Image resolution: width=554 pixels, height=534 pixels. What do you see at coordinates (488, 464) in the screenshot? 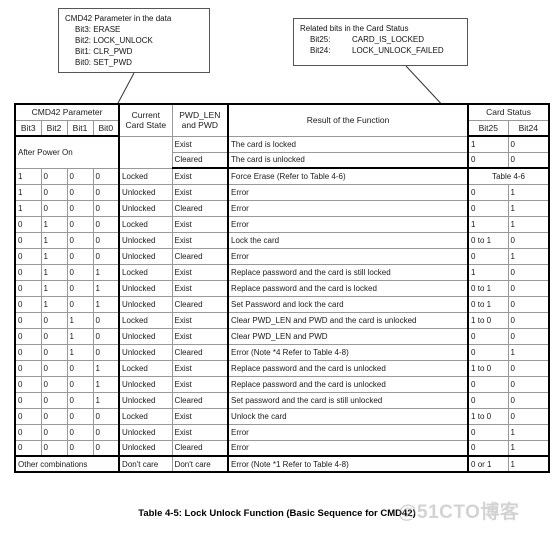
I see `cell-bit25: 0 or 1` at bounding box center [488, 464].